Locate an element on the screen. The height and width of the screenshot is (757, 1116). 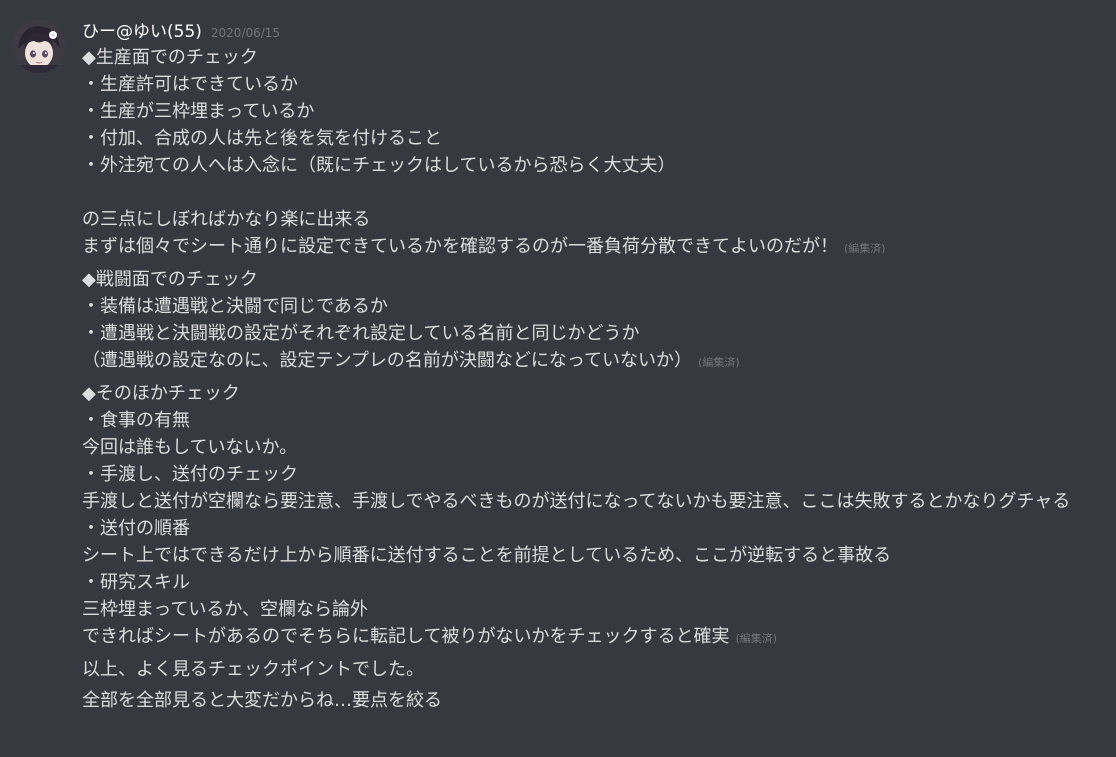
avatar-icon is located at coordinates (39, 46).